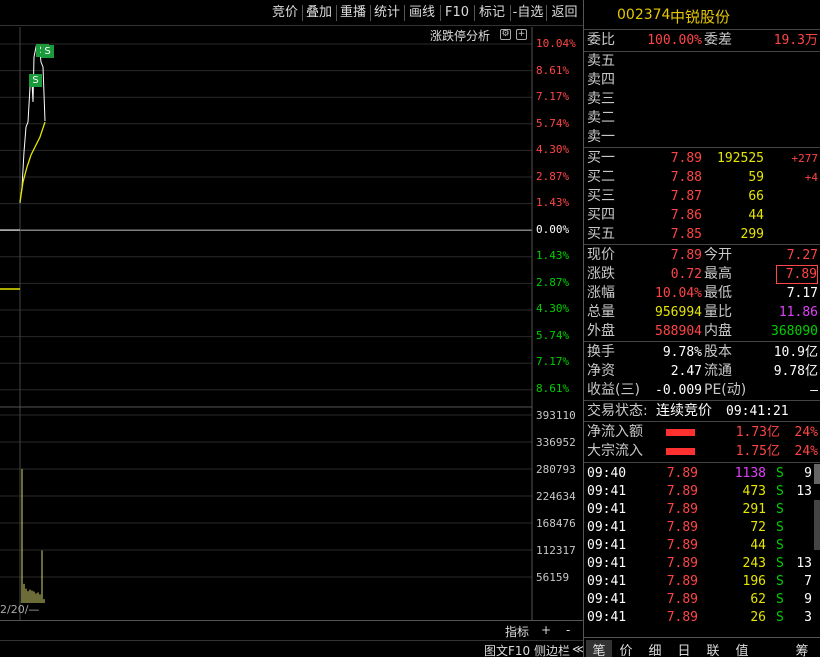  Describe the element at coordinates (552, 649) in the screenshot. I see `sidebar-link: 侧边栏` at that location.